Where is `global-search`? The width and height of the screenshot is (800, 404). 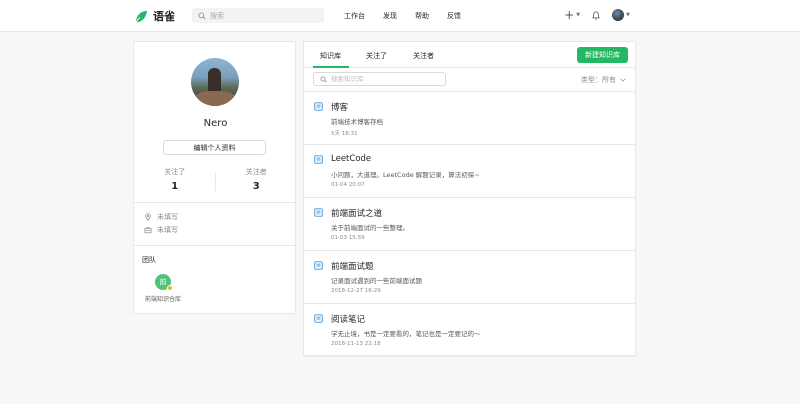
global-search is located at coordinates (258, 15).